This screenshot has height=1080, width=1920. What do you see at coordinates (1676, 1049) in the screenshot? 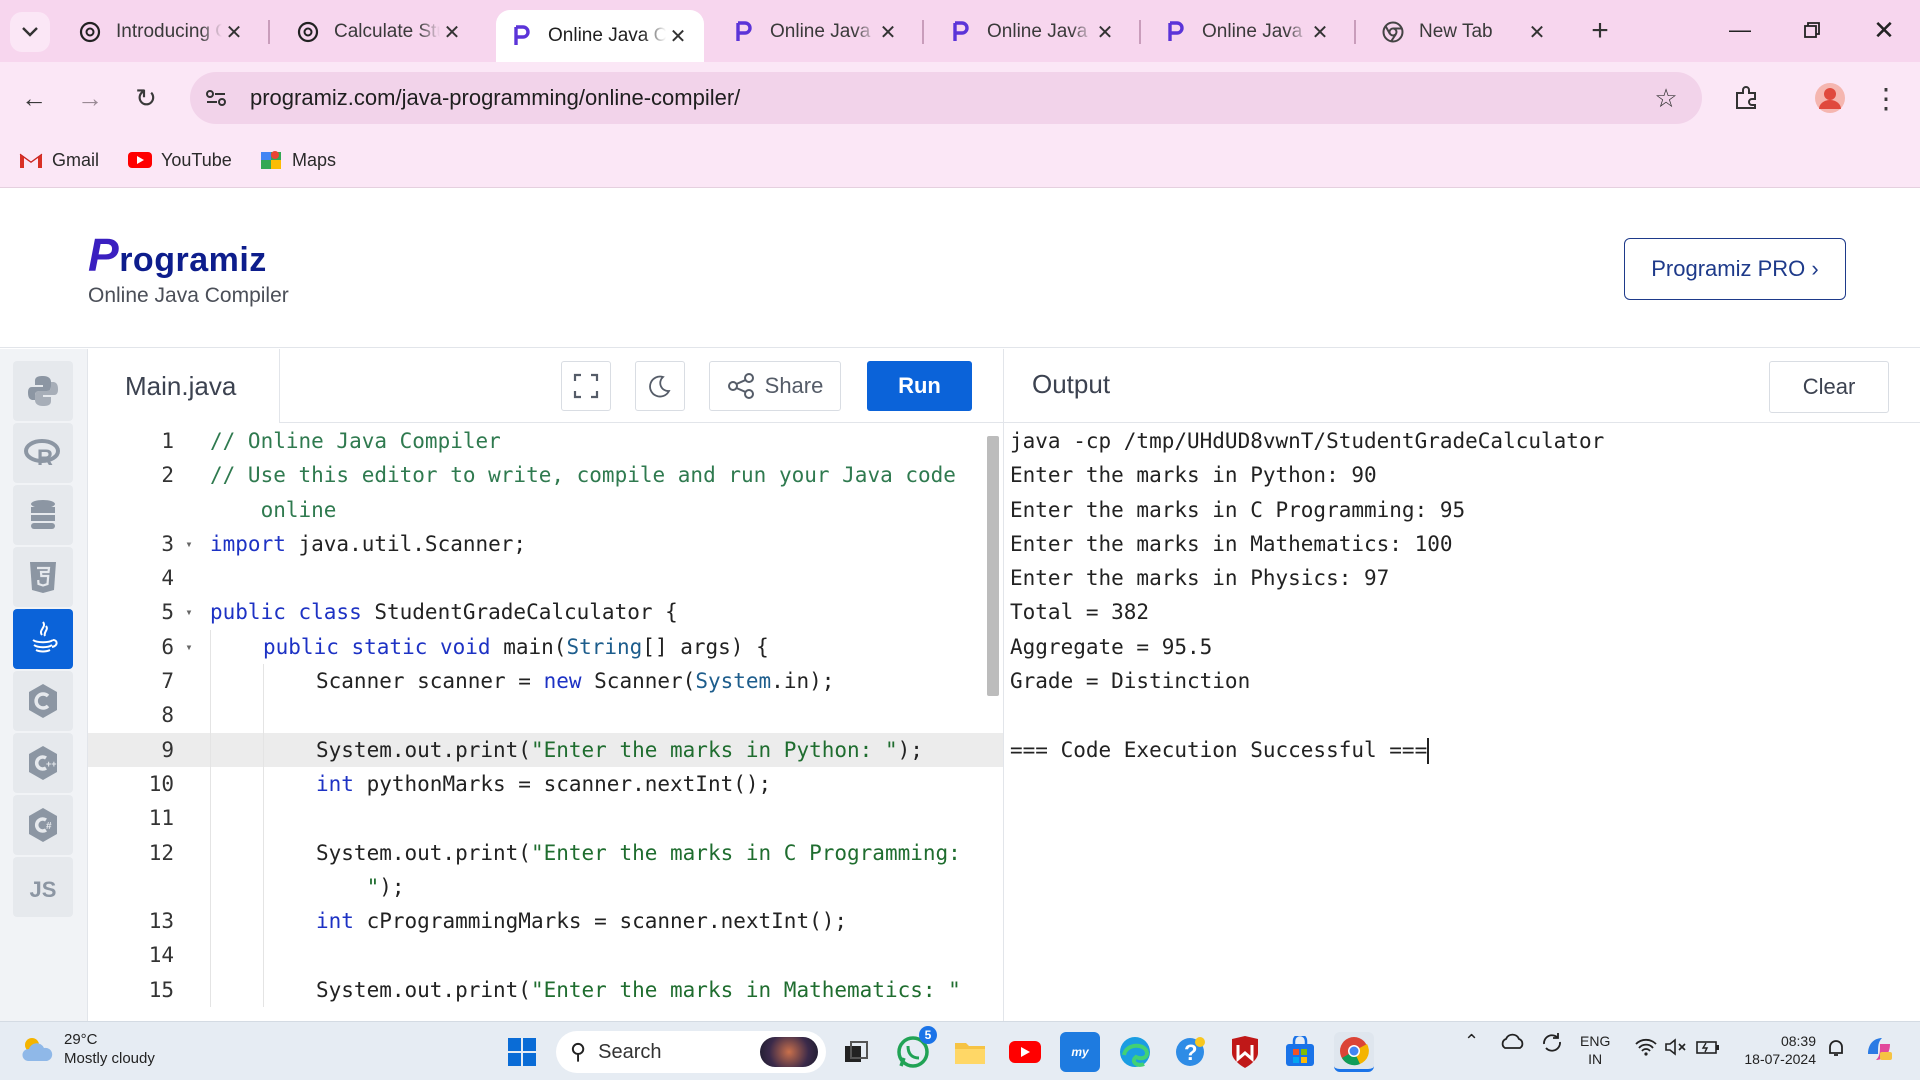
I see `volume-muted-icon` at bounding box center [1676, 1049].